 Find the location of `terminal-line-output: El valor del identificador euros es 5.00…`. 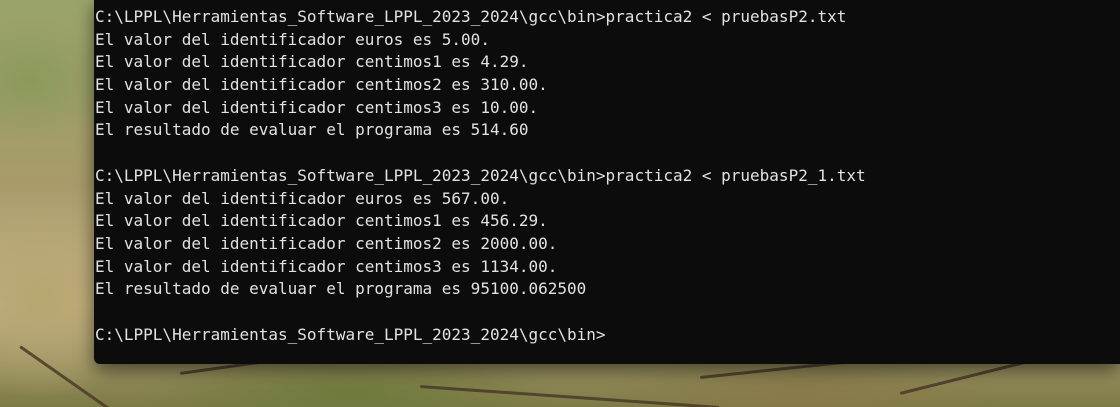

terminal-line-output: El valor del identificador euros es 5.00… is located at coordinates (292, 39).